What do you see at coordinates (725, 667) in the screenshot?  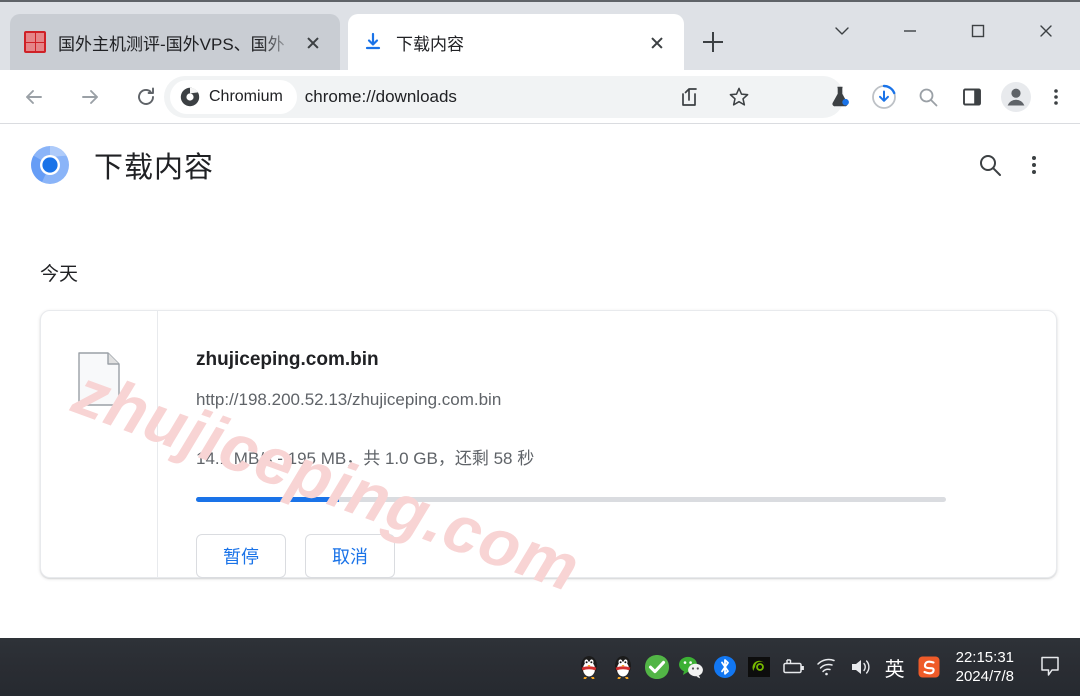 I see `bluetooth-icon` at bounding box center [725, 667].